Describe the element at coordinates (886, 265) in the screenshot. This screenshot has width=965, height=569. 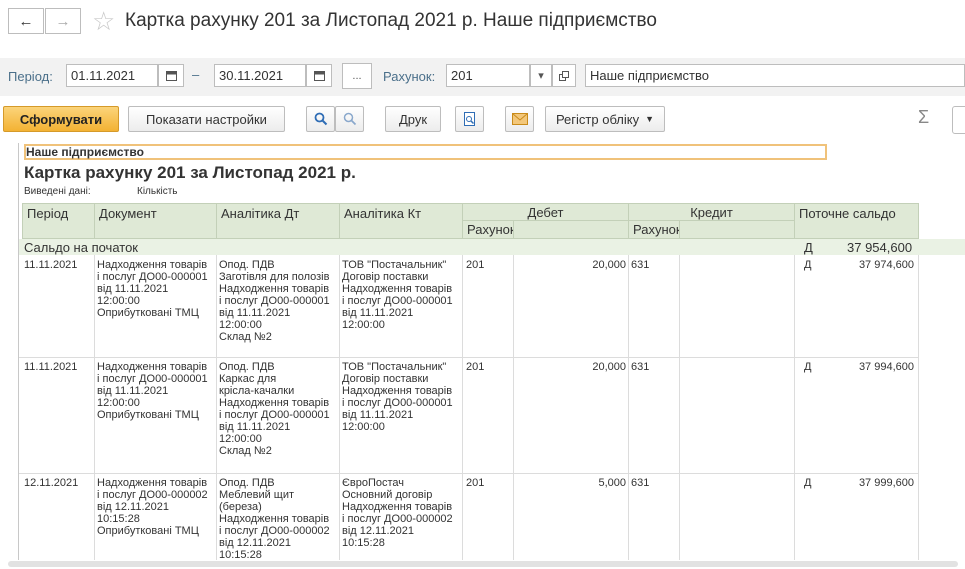
I see `row-balance: 37 974,600` at that location.